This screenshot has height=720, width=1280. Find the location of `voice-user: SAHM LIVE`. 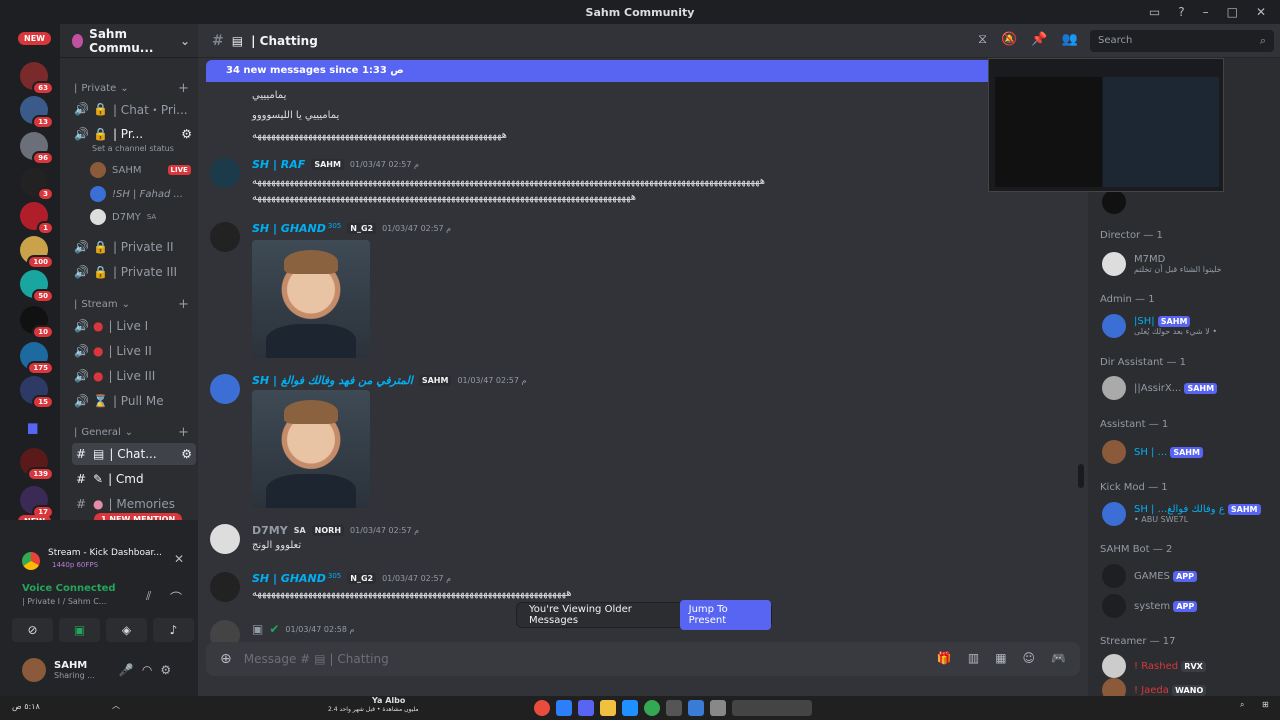

voice-user: SAHM LIVE is located at coordinates (140, 170).